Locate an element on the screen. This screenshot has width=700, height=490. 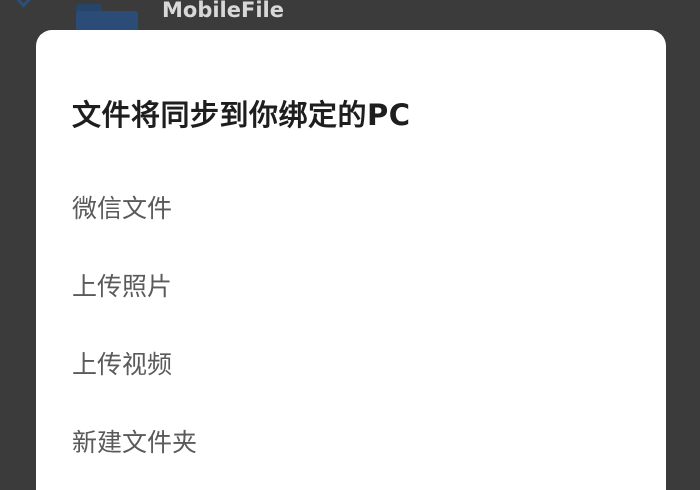
menu-item-upload-videos: 上传视频 is located at coordinates (351, 365).